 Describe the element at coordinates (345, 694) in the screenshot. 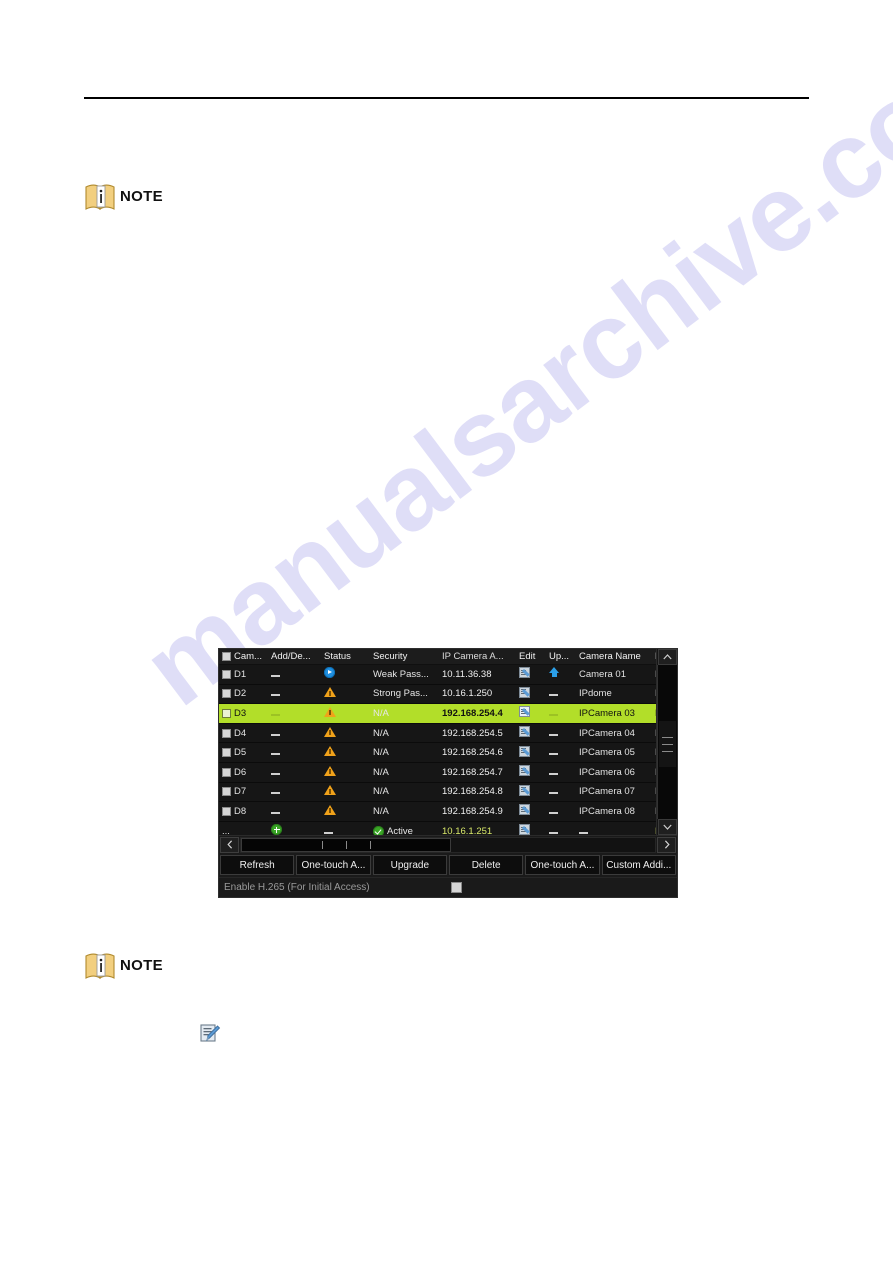

I see `cell-status` at that location.